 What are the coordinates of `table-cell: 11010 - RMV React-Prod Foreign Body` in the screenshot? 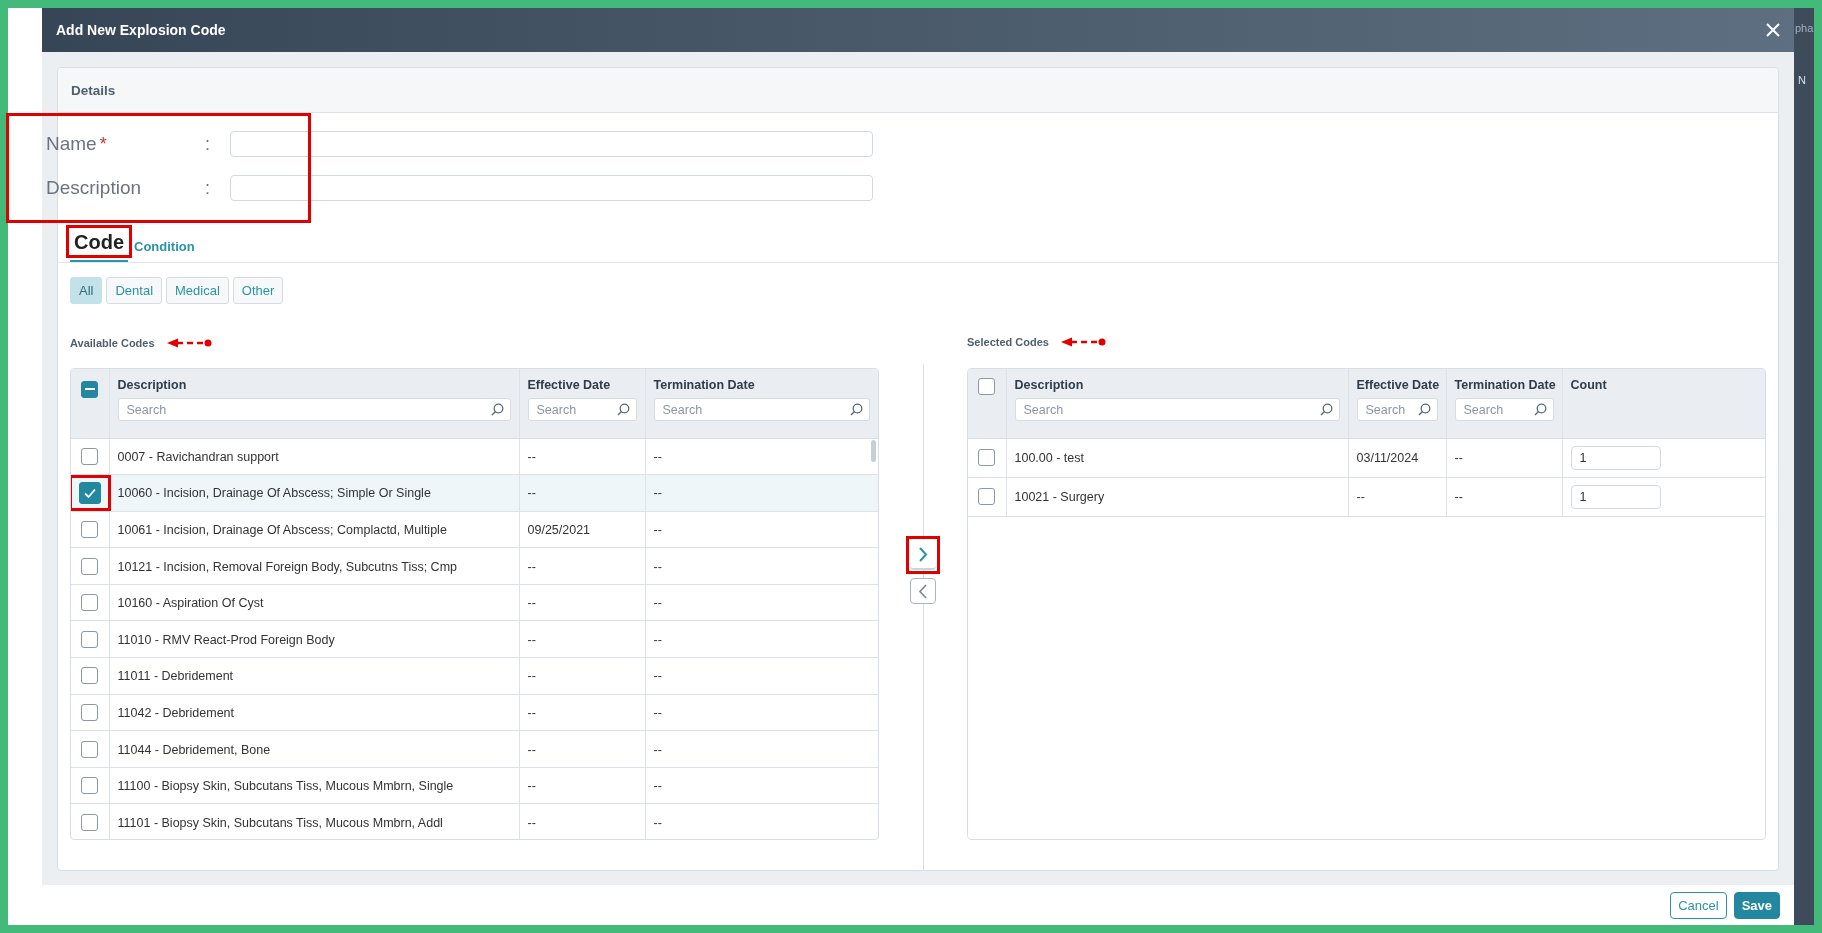 It's located at (226, 639).